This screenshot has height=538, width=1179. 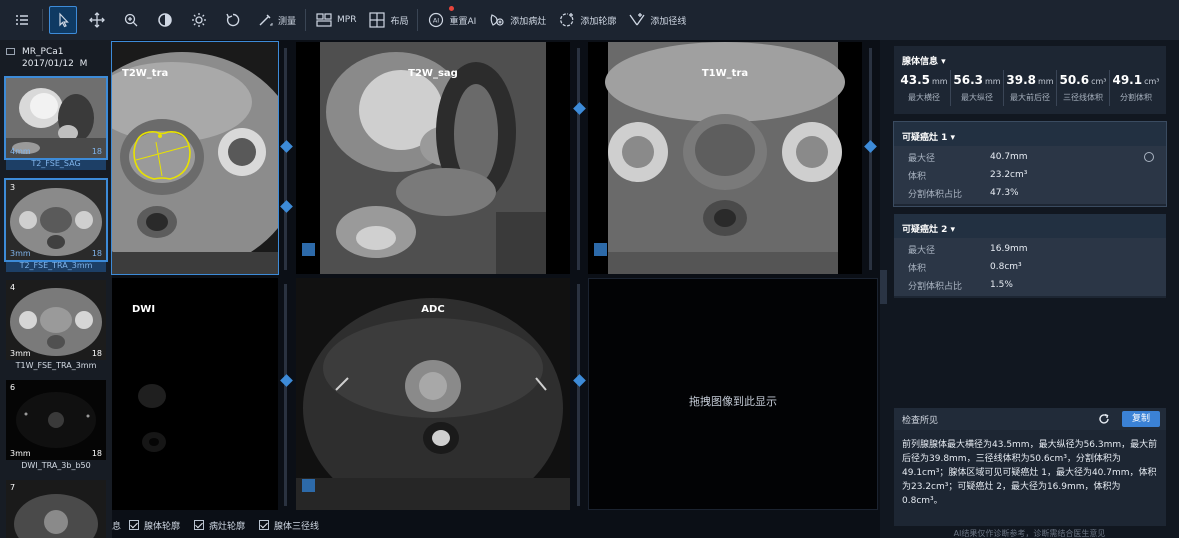 I want to click on contrast-icon, so click(x=165, y=20).